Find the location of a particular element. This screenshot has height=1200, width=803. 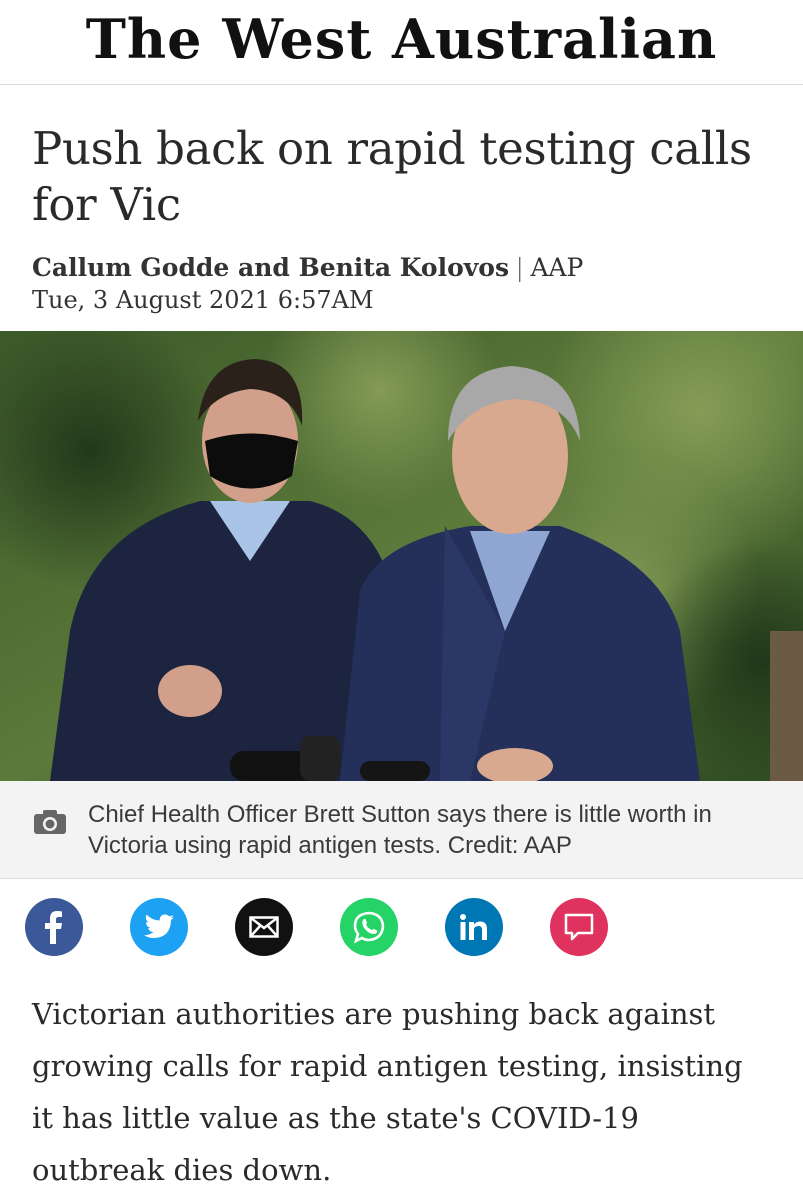

whatsapp-icon is located at coordinates (369, 927).